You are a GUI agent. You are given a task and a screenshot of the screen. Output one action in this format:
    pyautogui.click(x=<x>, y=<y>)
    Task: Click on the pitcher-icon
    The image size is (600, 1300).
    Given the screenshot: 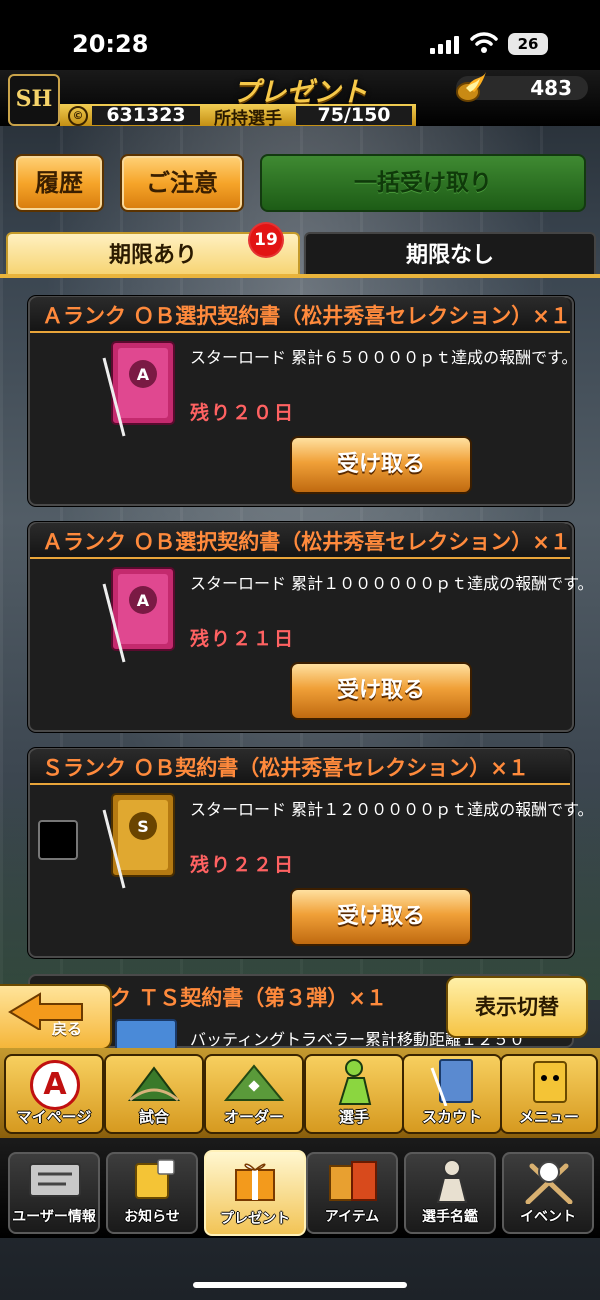 What is the action you would take?
    pyautogui.click(x=355, y=1082)
    